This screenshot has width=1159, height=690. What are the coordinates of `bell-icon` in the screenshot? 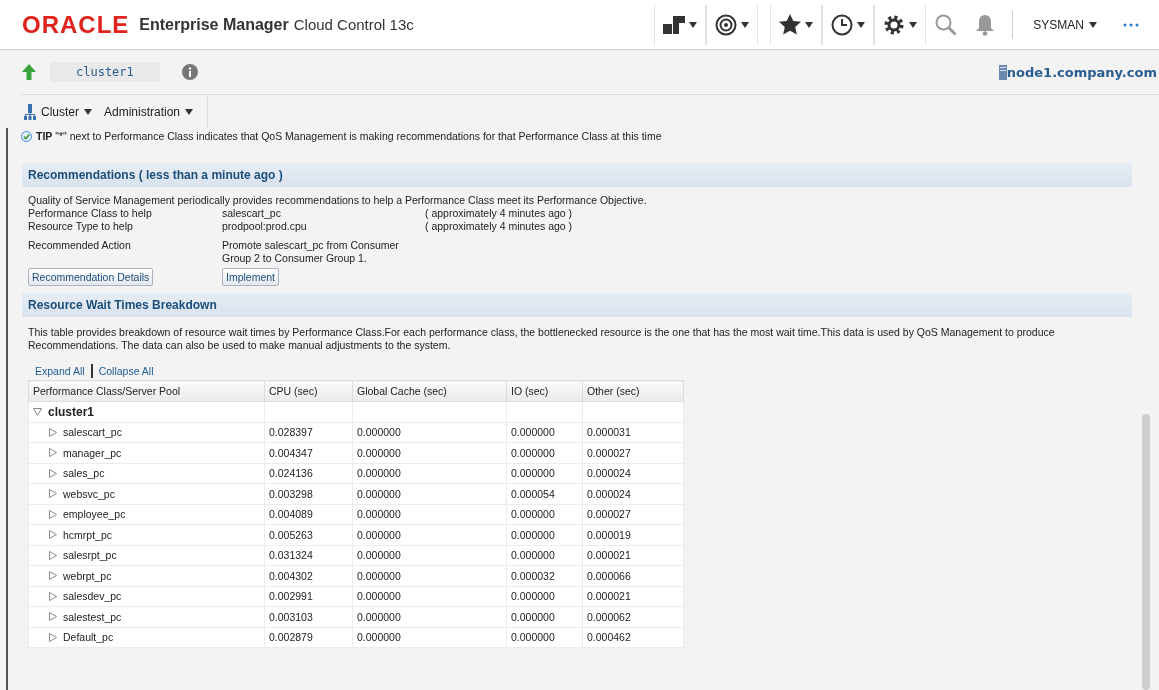 It's located at (985, 24).